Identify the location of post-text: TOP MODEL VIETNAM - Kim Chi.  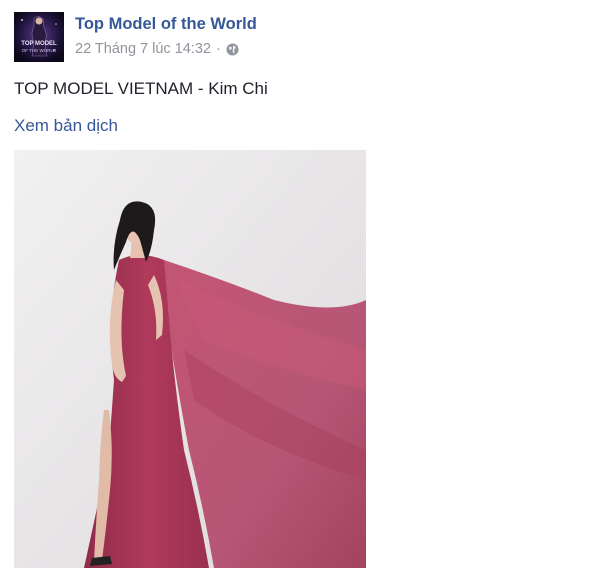
(141, 88).